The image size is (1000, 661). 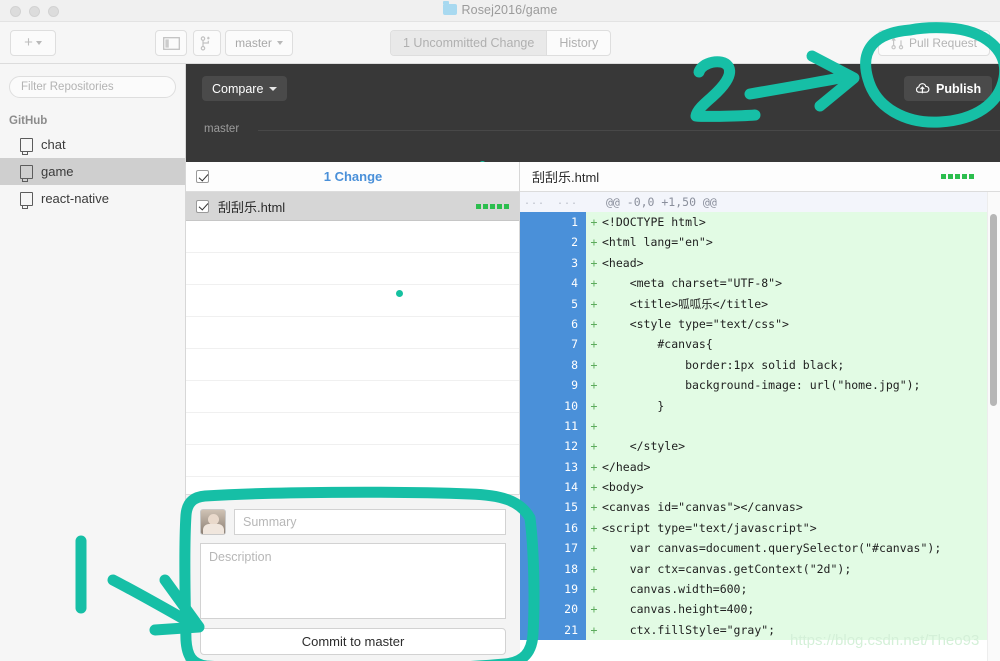 I want to click on diff-line: 4 + <meta charset="UTF-8">, so click(x=760, y=283).